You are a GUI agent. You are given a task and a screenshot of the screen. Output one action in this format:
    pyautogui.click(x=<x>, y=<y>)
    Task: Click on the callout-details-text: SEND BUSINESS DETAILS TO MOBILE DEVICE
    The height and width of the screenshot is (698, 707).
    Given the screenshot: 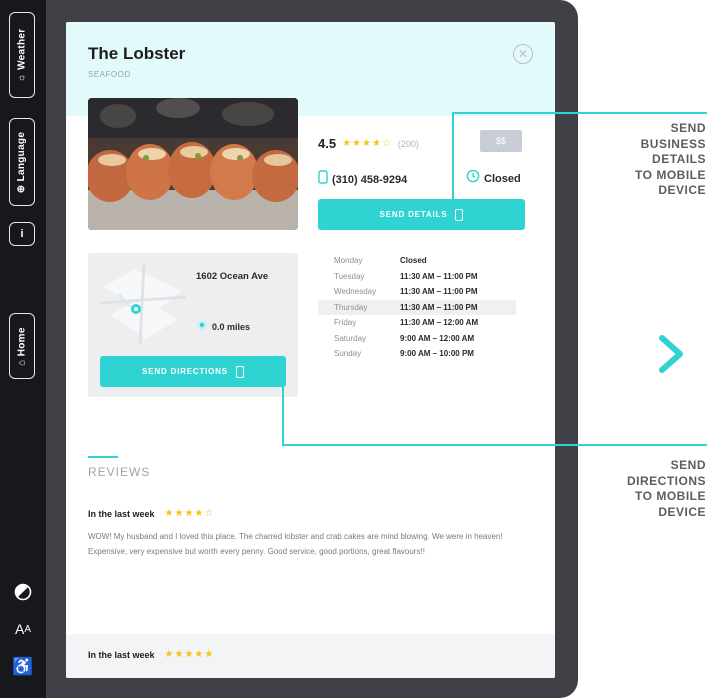 What is the action you would take?
    pyautogui.click(x=670, y=159)
    